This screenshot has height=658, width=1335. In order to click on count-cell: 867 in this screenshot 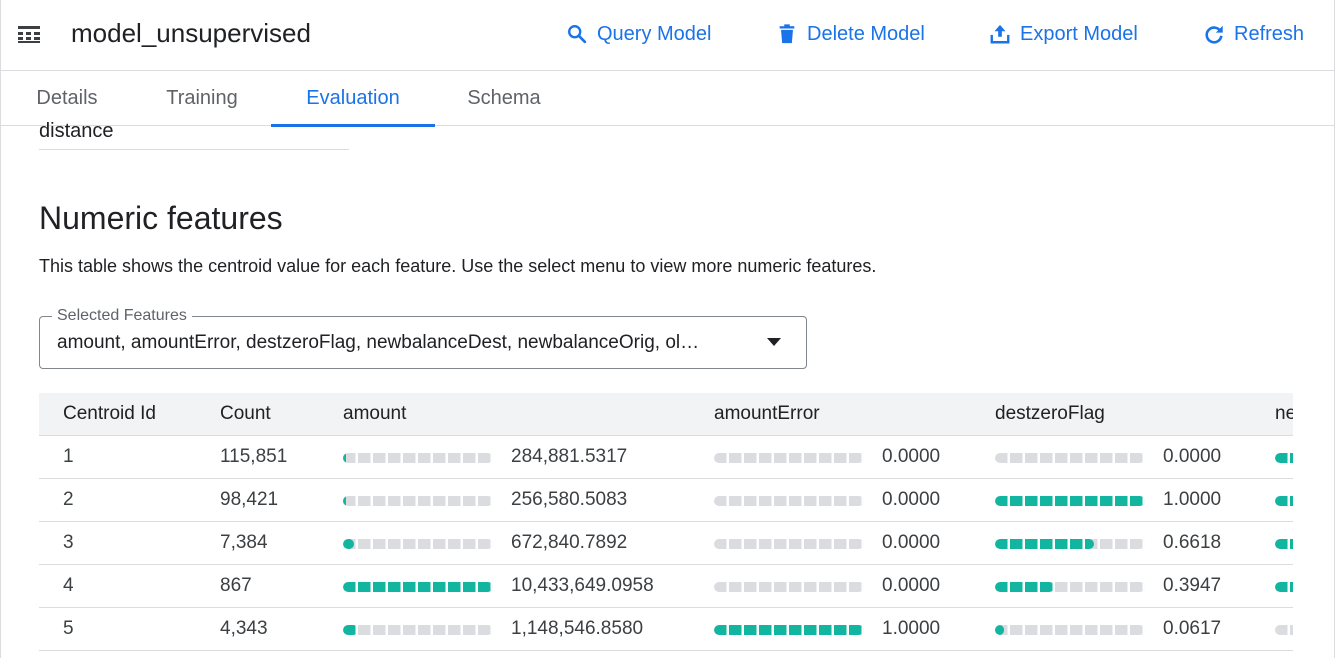, I will do `click(236, 585)`.